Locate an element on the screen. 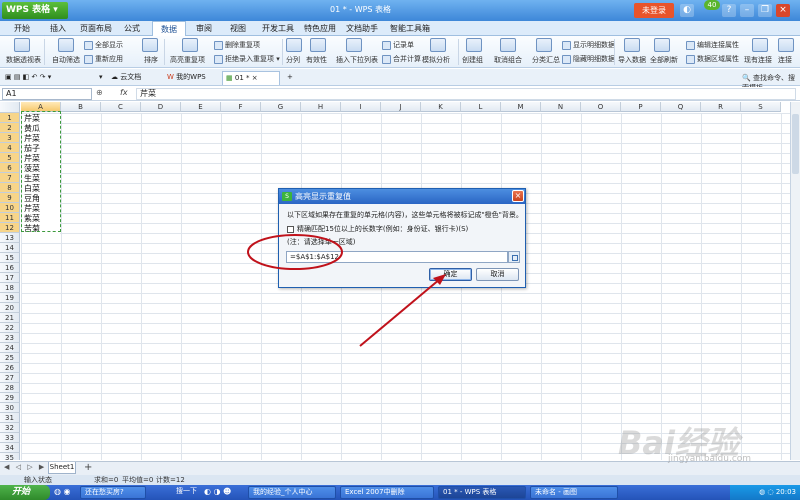 The height and width of the screenshot is (500, 800). column-header-q: Q is located at coordinates (681, 107).